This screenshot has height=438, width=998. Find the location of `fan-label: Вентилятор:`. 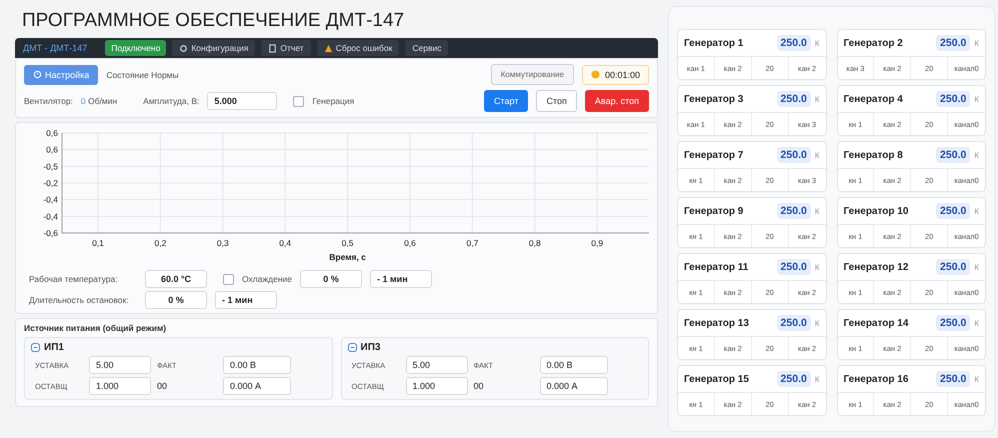

fan-label: Вентилятор: is located at coordinates (48, 101).